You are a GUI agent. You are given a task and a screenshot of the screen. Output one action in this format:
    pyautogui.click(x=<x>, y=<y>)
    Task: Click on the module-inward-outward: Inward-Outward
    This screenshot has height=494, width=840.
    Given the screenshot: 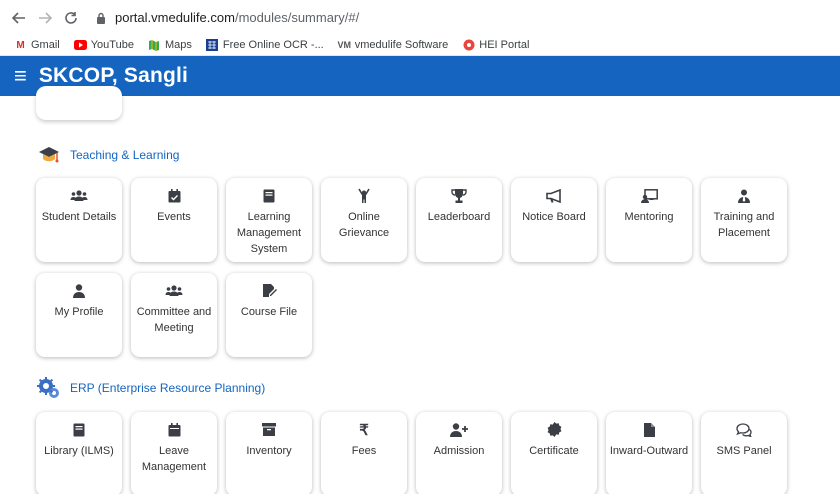 What is the action you would take?
    pyautogui.click(x=649, y=453)
    